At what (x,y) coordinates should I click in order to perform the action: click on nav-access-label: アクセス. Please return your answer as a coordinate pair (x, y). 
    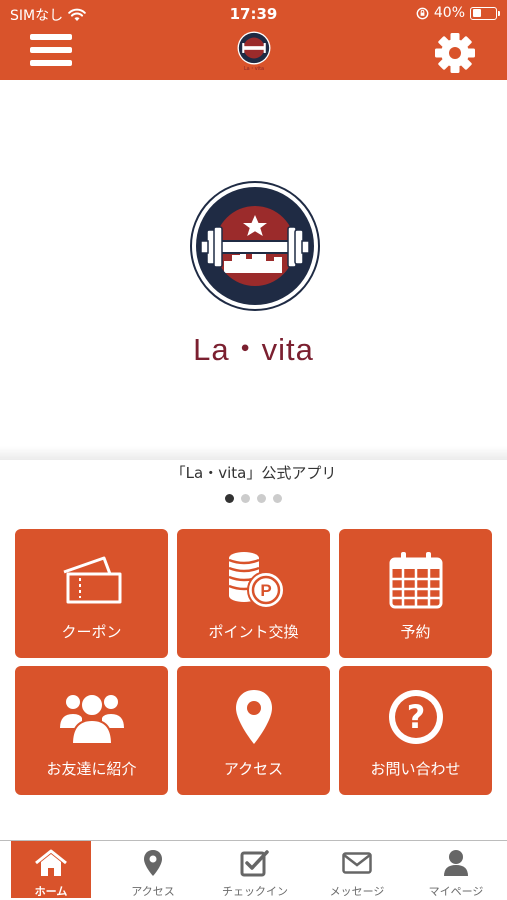
    Looking at the image, I should click on (153, 891).